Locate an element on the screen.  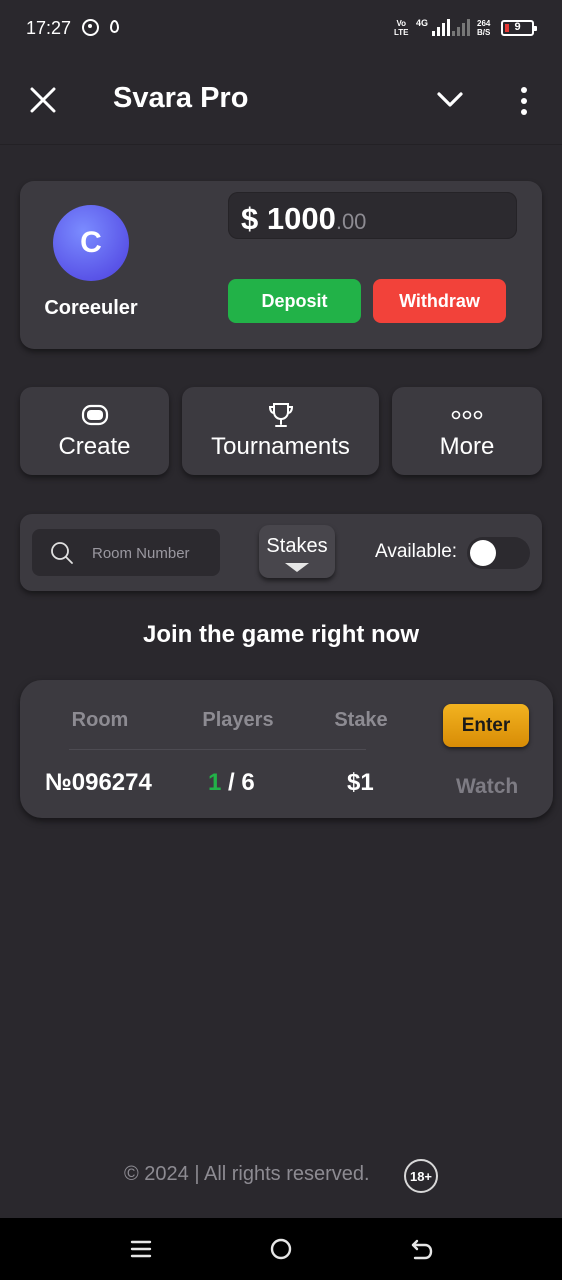
battery-level: 9 is located at coordinates (517, 27).